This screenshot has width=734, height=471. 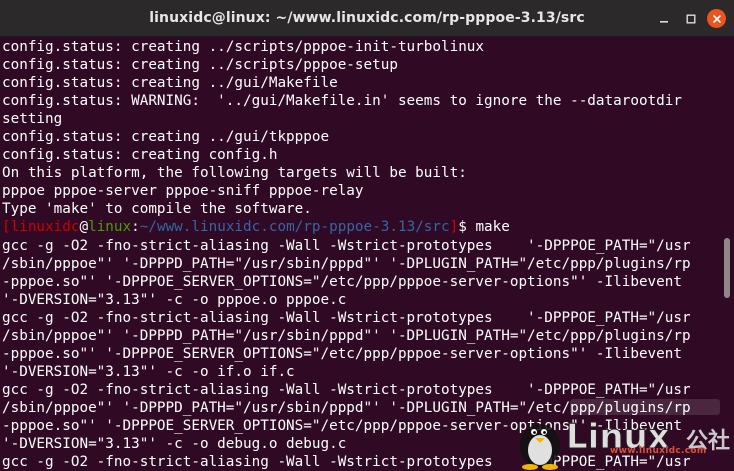 What do you see at coordinates (157, 209) in the screenshot?
I see `terminal-line: Type 'make' to compile the software.` at bounding box center [157, 209].